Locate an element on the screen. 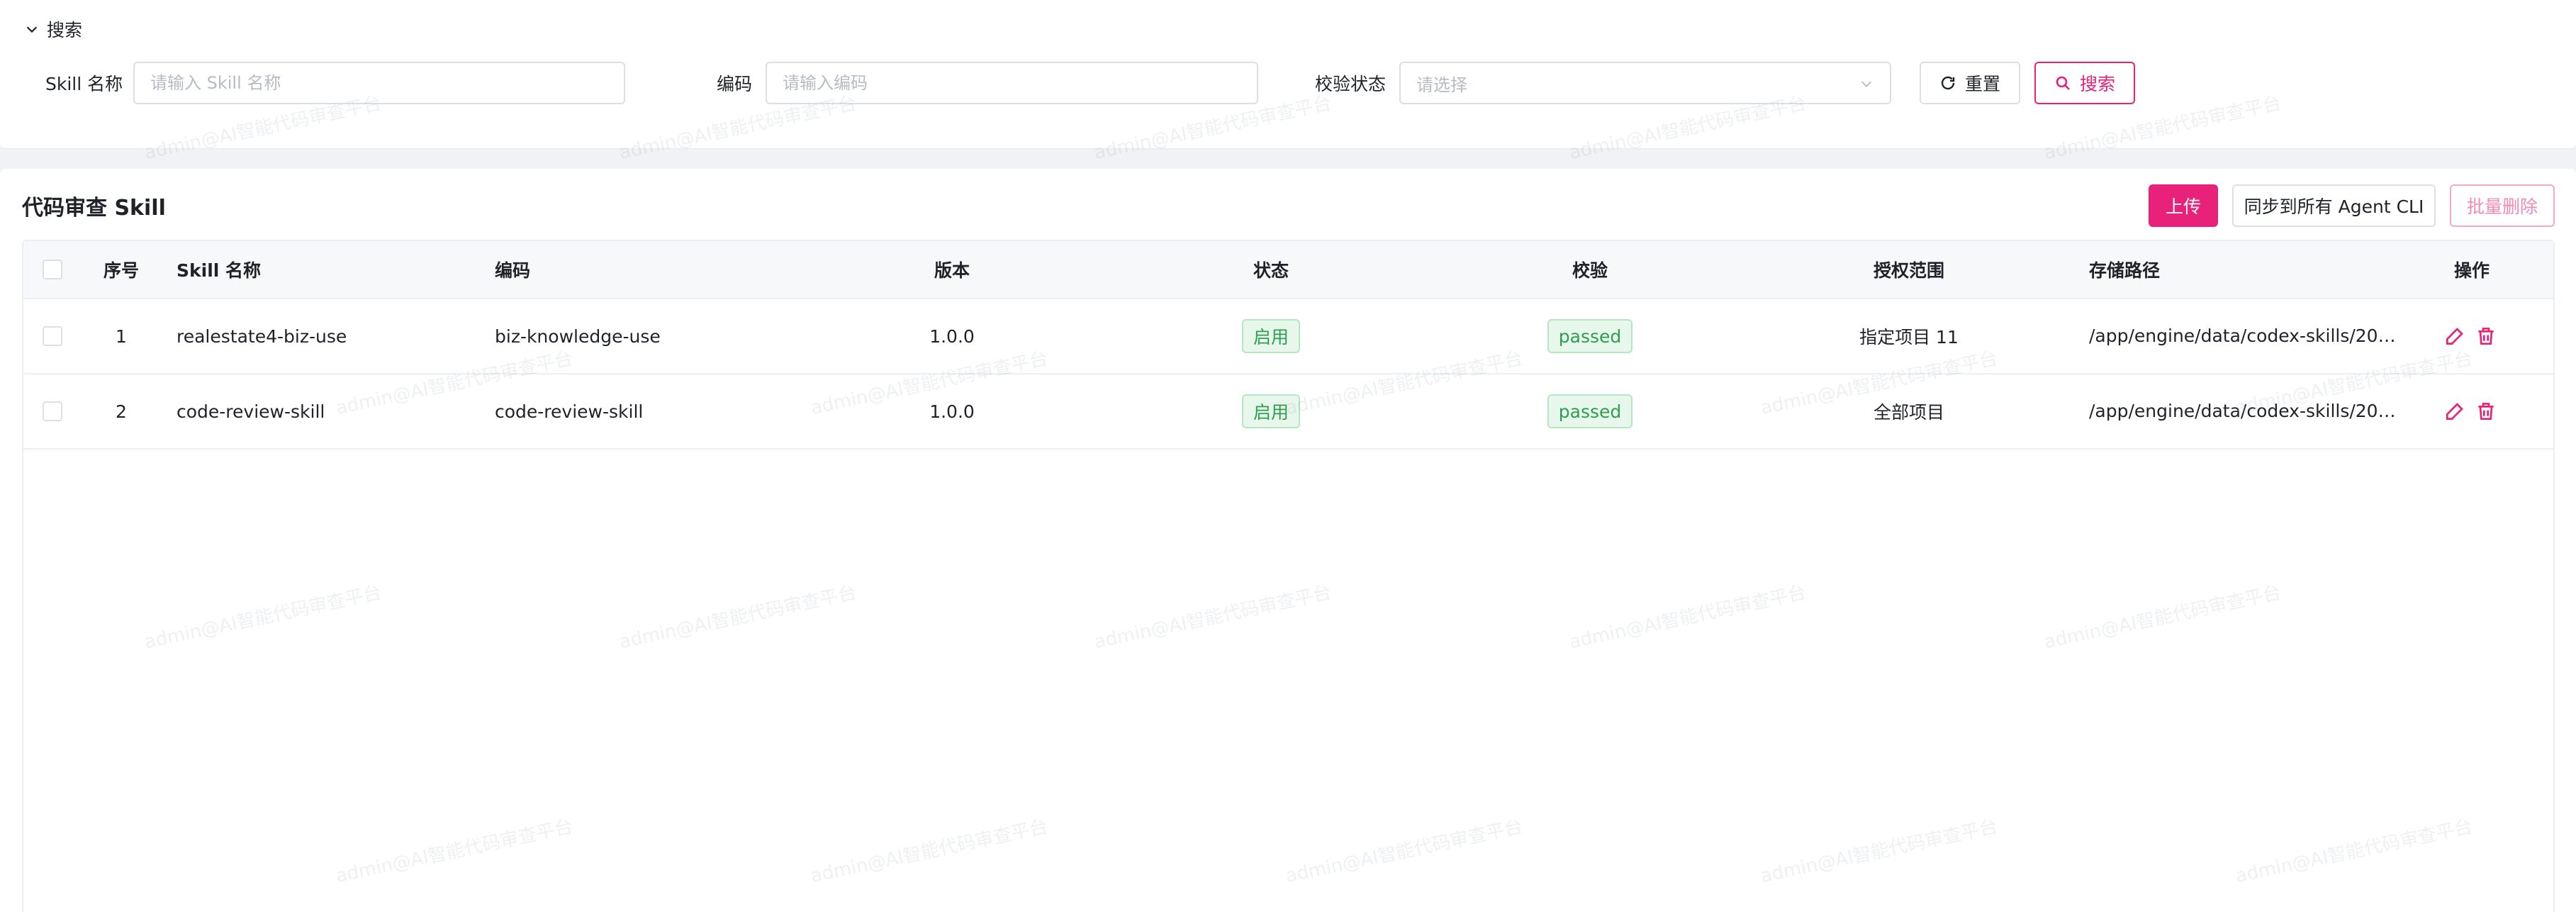  skill-name-label: Skill 名称 is located at coordinates (84, 84).